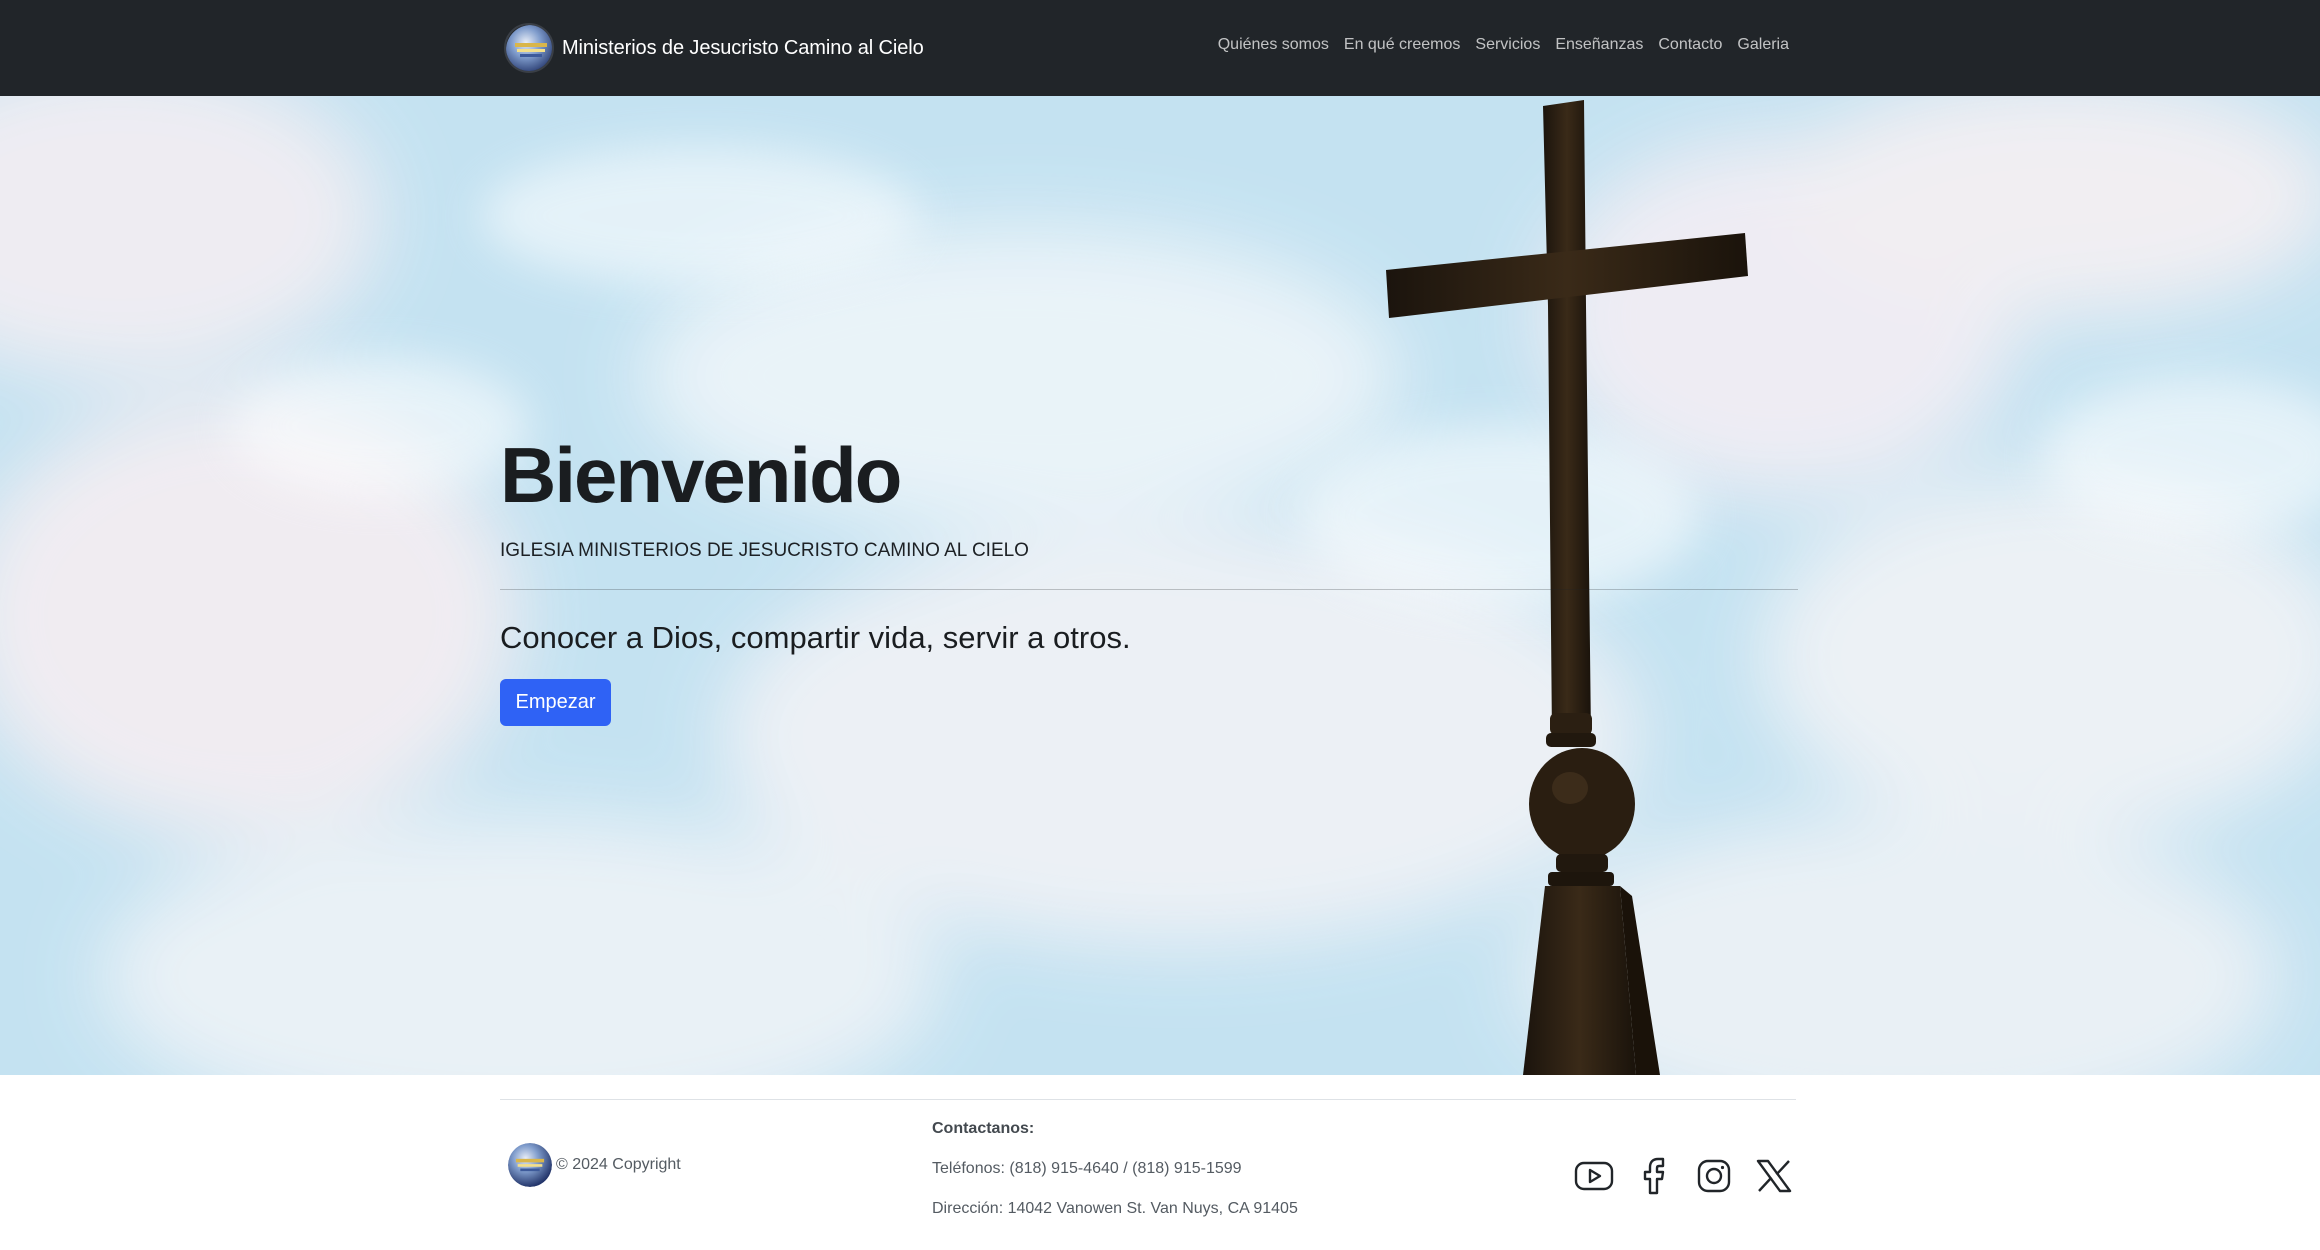  Describe the element at coordinates (1690, 45) in the screenshot. I see `nav-link-contacto: Contacto` at that location.